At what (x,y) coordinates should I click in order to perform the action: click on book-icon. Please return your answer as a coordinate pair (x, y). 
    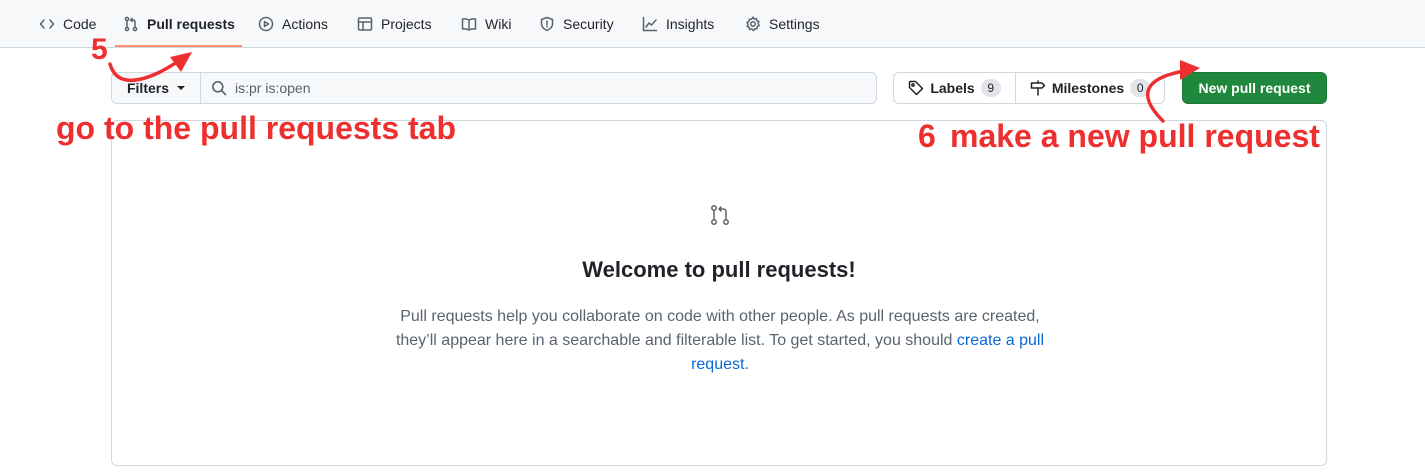
    Looking at the image, I should click on (469, 24).